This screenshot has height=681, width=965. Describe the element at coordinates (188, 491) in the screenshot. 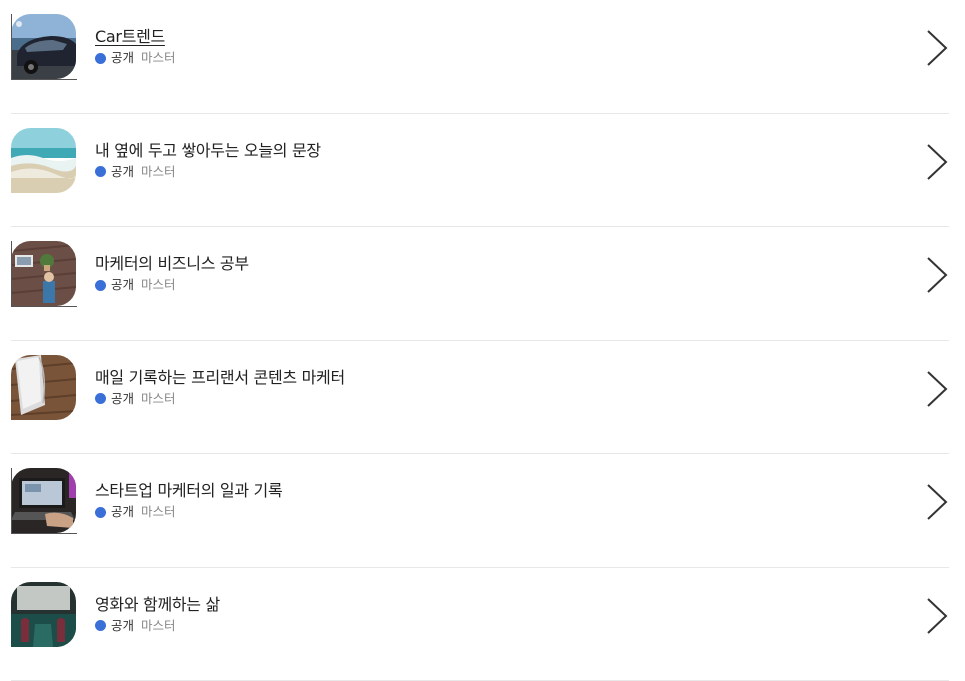

I see `channel-title: 스타트업 마케터의 일과 기록` at that location.